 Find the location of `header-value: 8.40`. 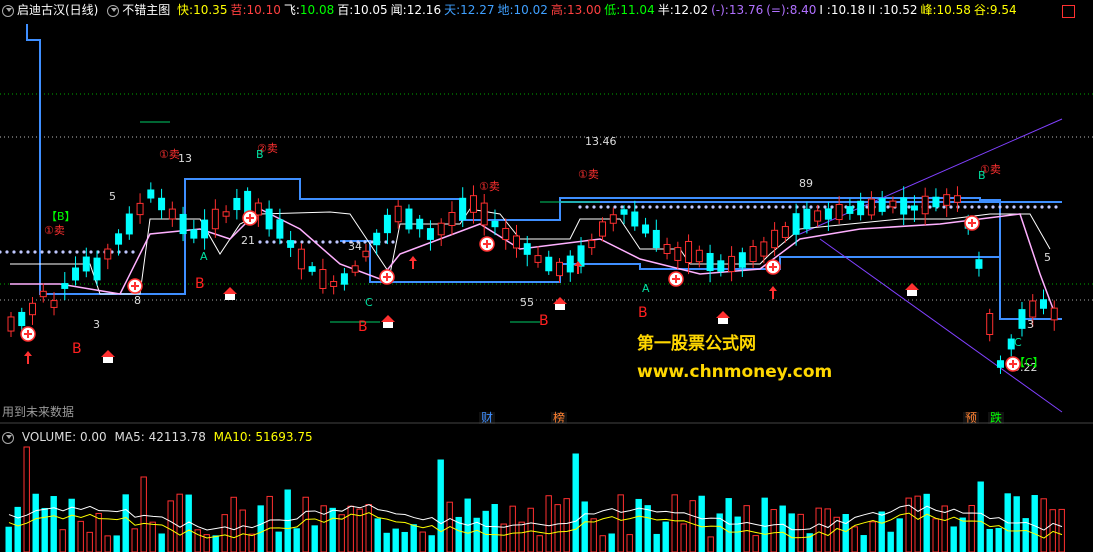

header-value: 8.40 is located at coordinates (803, 10).